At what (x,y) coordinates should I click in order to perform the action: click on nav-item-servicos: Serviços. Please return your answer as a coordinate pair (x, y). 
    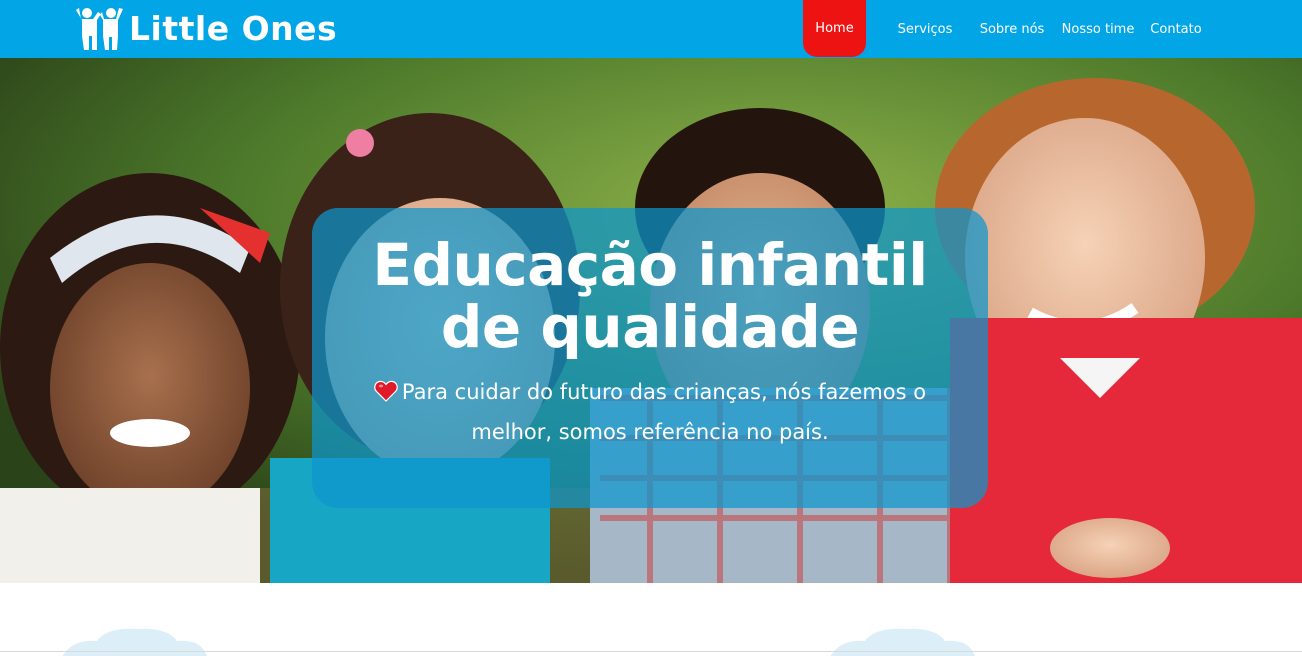
    Looking at the image, I should click on (925, 29).